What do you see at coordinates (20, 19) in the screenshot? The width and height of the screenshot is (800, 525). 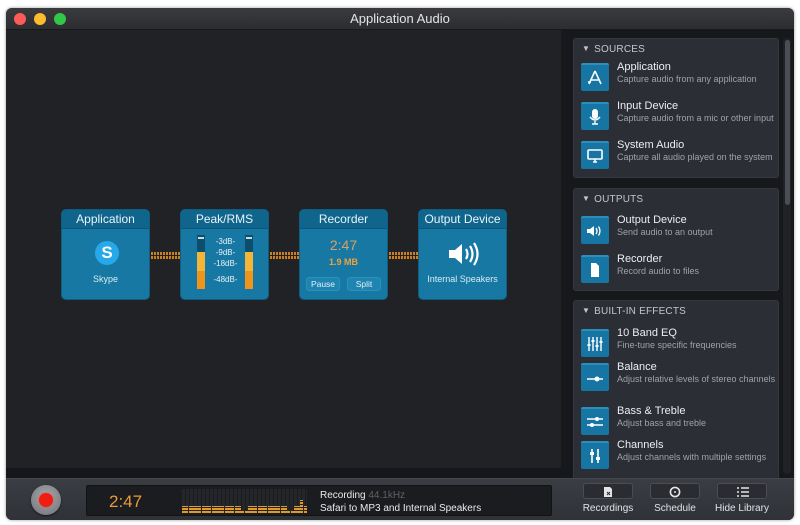 I see `close-button` at bounding box center [20, 19].